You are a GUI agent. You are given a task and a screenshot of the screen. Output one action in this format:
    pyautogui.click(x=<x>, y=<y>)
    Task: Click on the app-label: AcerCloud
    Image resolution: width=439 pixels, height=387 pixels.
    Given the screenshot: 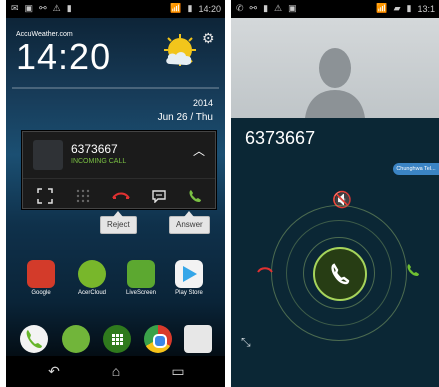 What is the action you would take?
    pyautogui.click(x=91, y=293)
    